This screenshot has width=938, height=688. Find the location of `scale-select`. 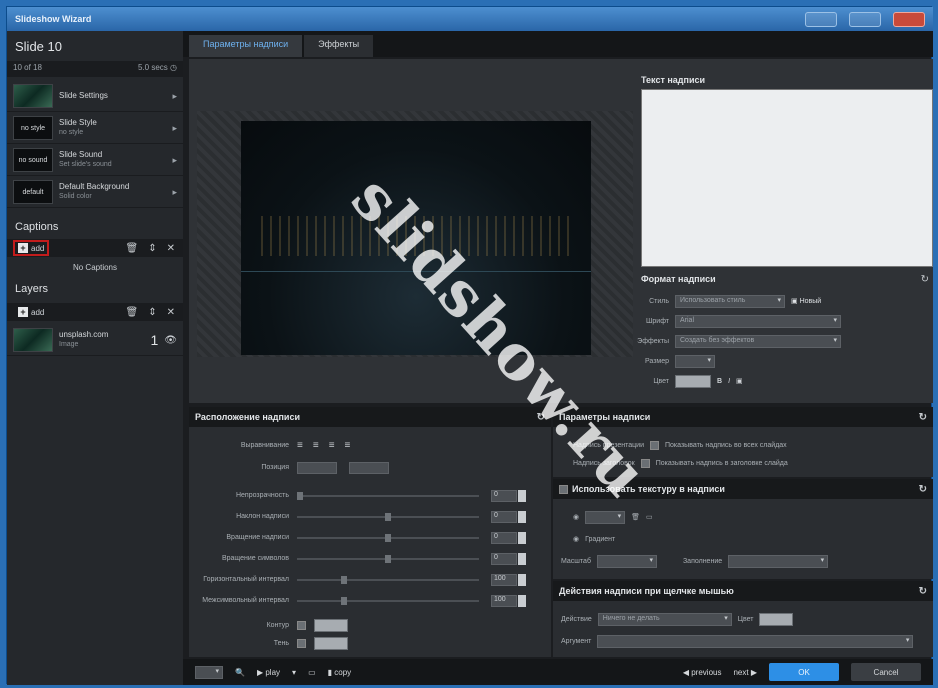

scale-select is located at coordinates (626, 561).